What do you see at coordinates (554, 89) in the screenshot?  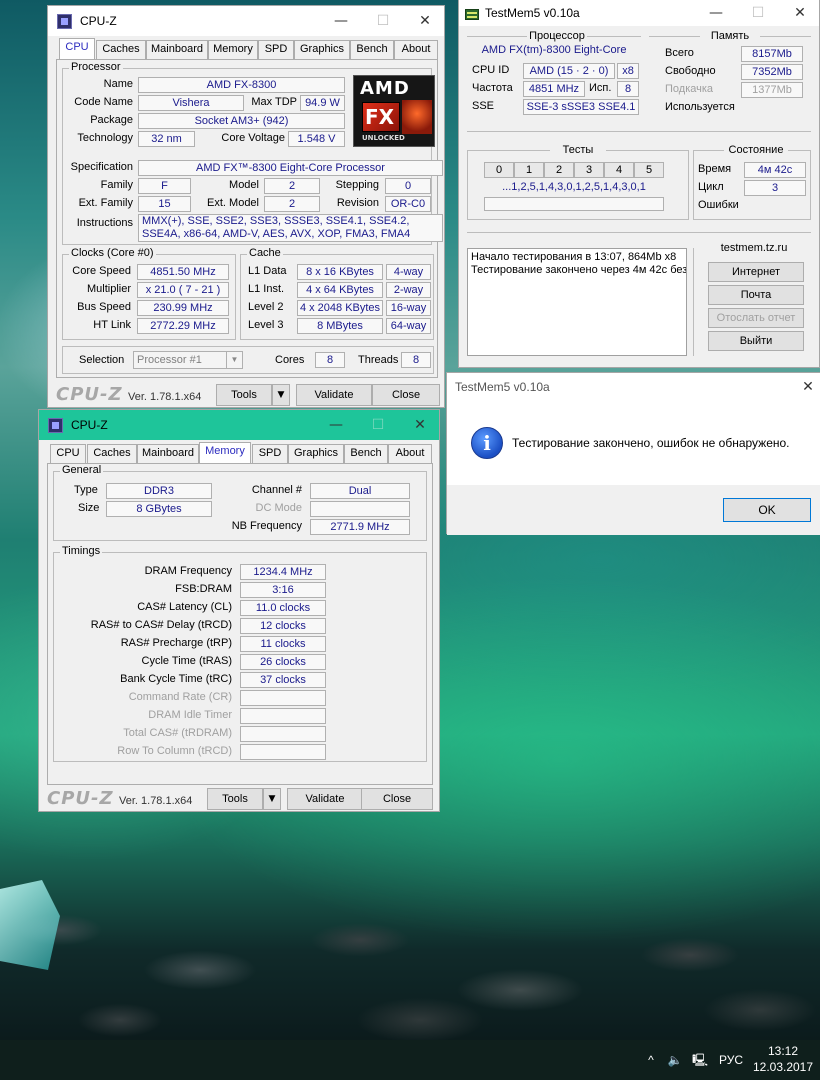 I see `freq-value: 4851 MHz` at bounding box center [554, 89].